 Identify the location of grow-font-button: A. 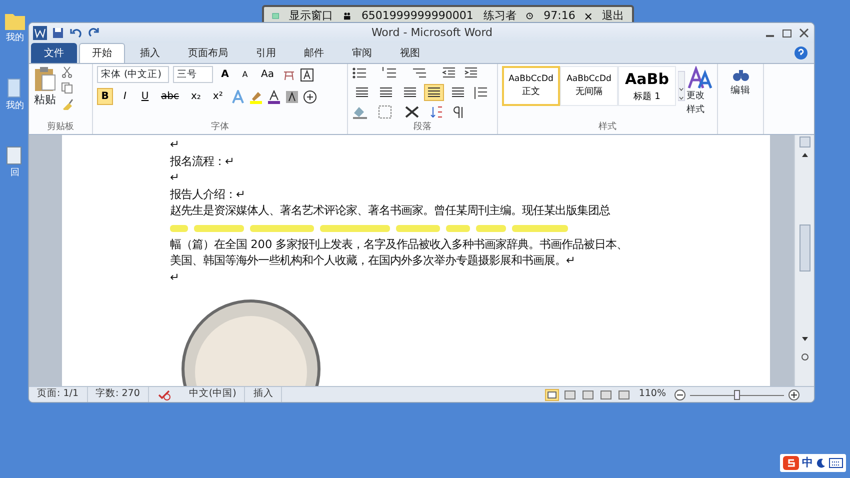
(225, 74).